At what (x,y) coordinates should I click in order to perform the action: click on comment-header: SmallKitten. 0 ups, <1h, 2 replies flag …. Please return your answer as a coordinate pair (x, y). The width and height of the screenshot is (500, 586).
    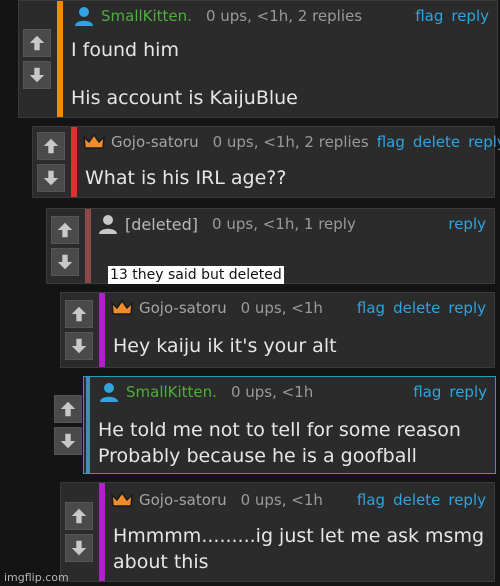
    Looking at the image, I should click on (281, 16).